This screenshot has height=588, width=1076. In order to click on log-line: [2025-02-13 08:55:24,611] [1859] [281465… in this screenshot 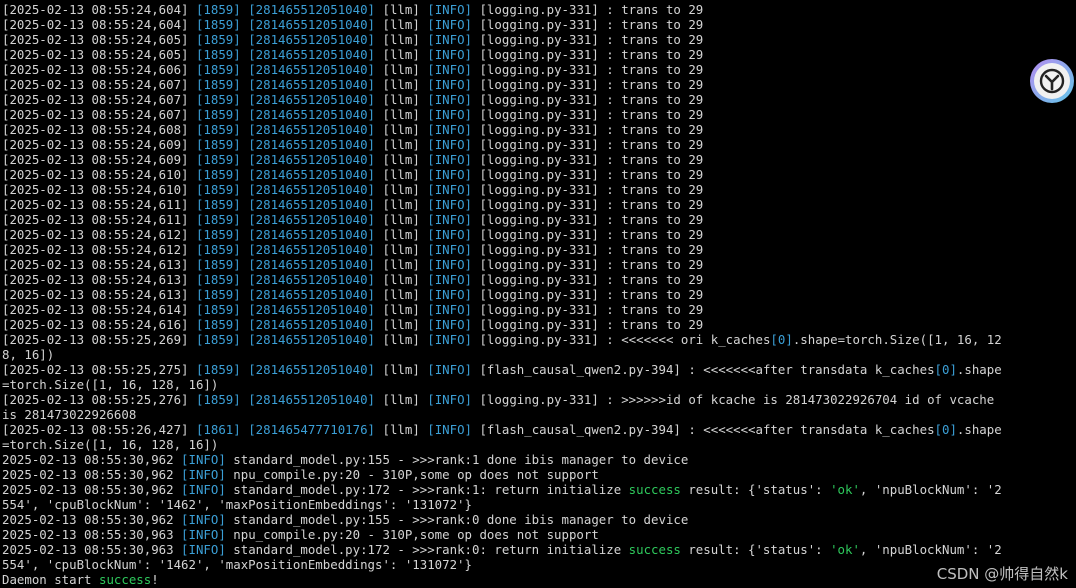, I will do `click(538, 219)`.